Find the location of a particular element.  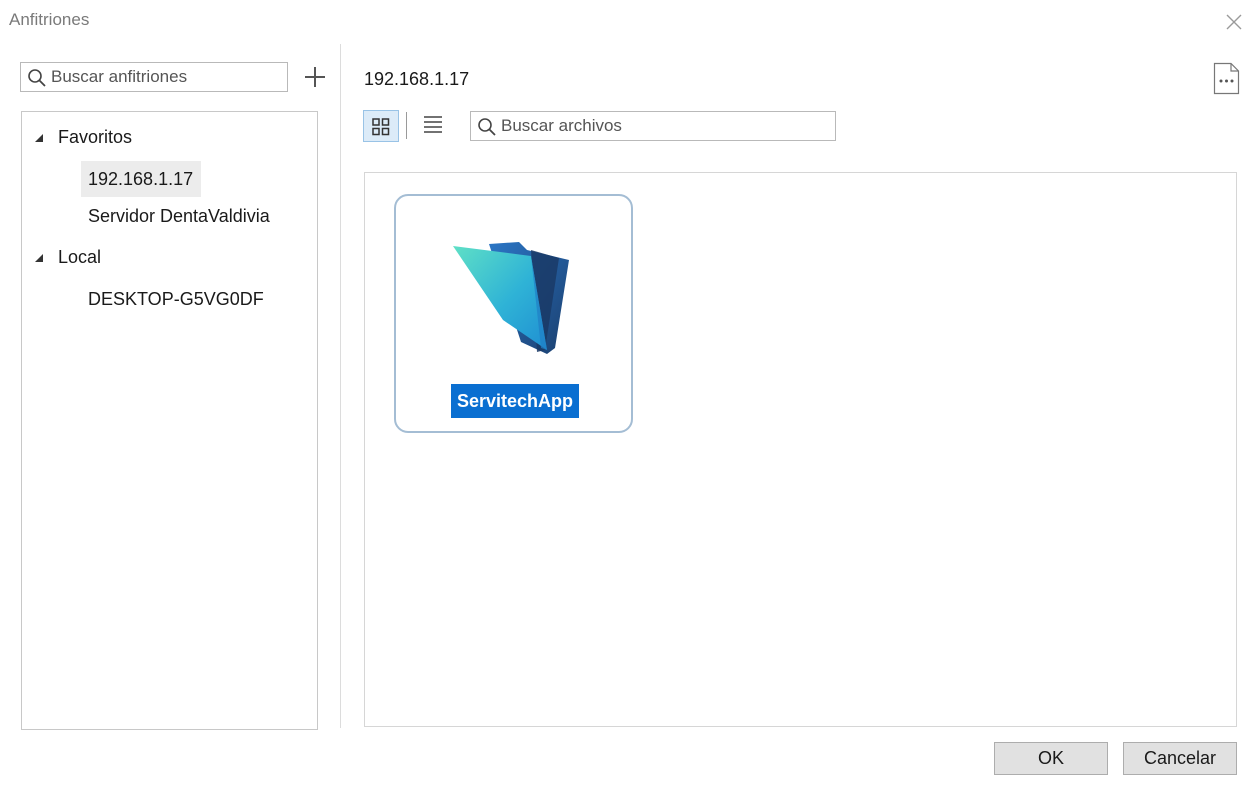

list-view-icon is located at coordinates (433, 124).